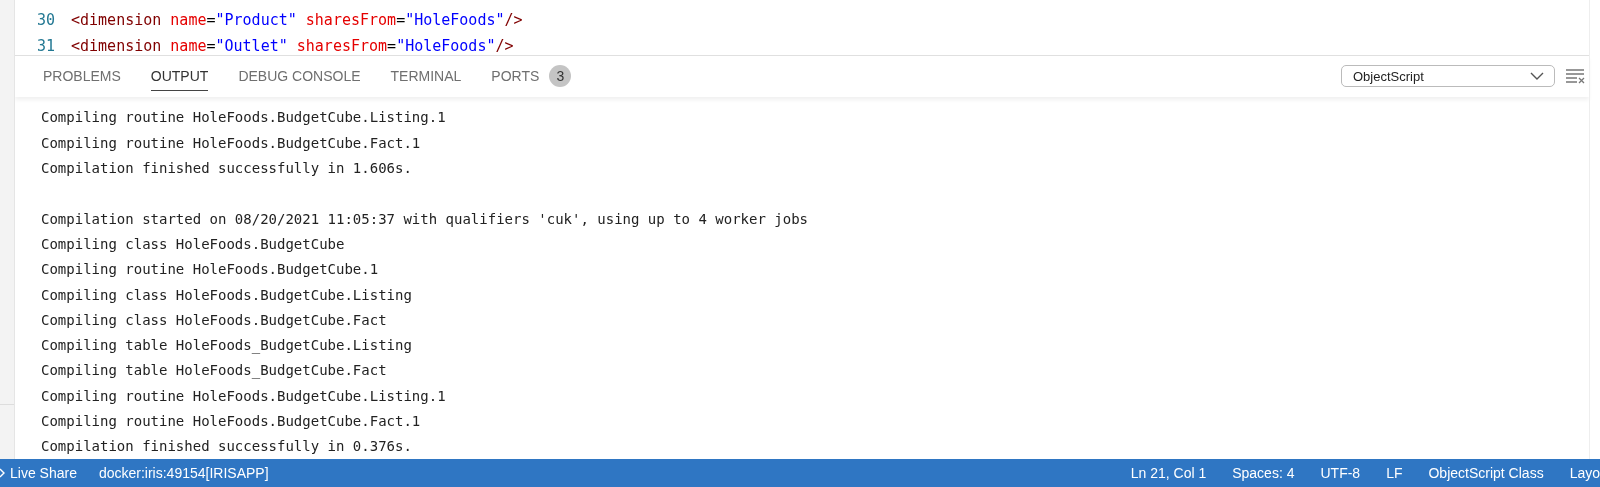  I want to click on panel-tab: PORTS, so click(515, 76).